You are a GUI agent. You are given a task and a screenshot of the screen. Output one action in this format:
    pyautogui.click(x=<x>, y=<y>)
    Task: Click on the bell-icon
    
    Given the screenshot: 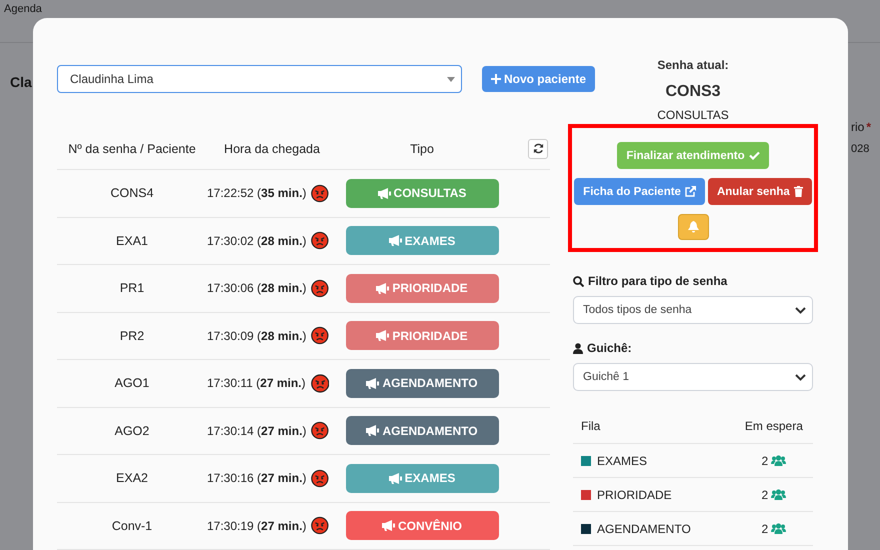 What is the action you would take?
    pyautogui.click(x=693, y=227)
    